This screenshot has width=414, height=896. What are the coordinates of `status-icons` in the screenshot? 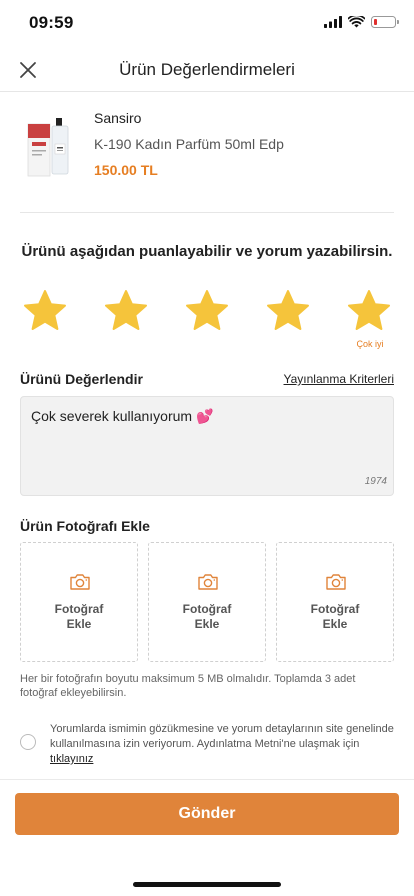 It's located at (361, 22).